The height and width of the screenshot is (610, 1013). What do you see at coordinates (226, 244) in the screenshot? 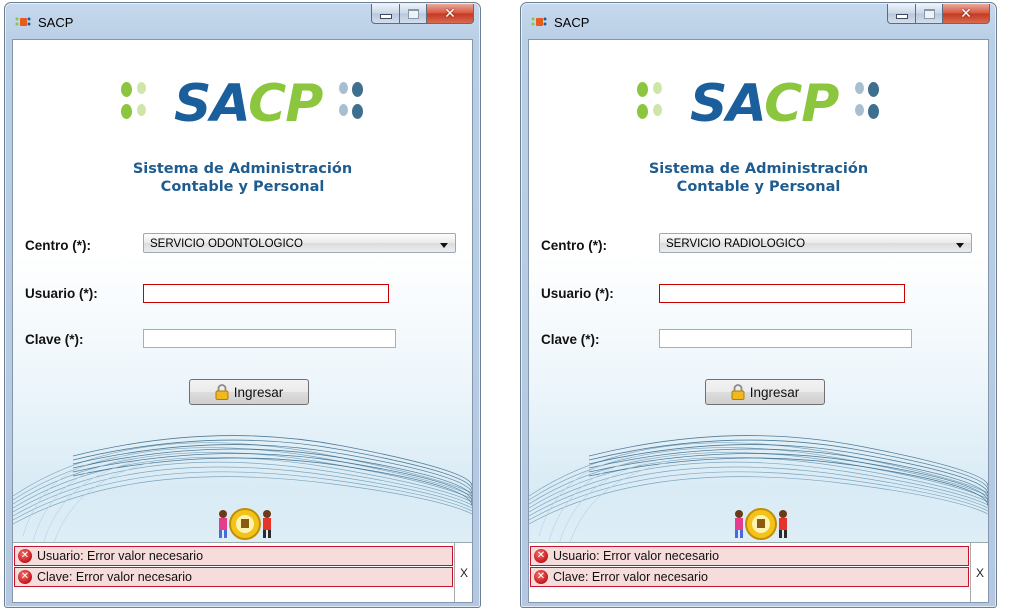
I see `centro-selected-value: SERVICIO ODONTOLOGICO` at bounding box center [226, 244].